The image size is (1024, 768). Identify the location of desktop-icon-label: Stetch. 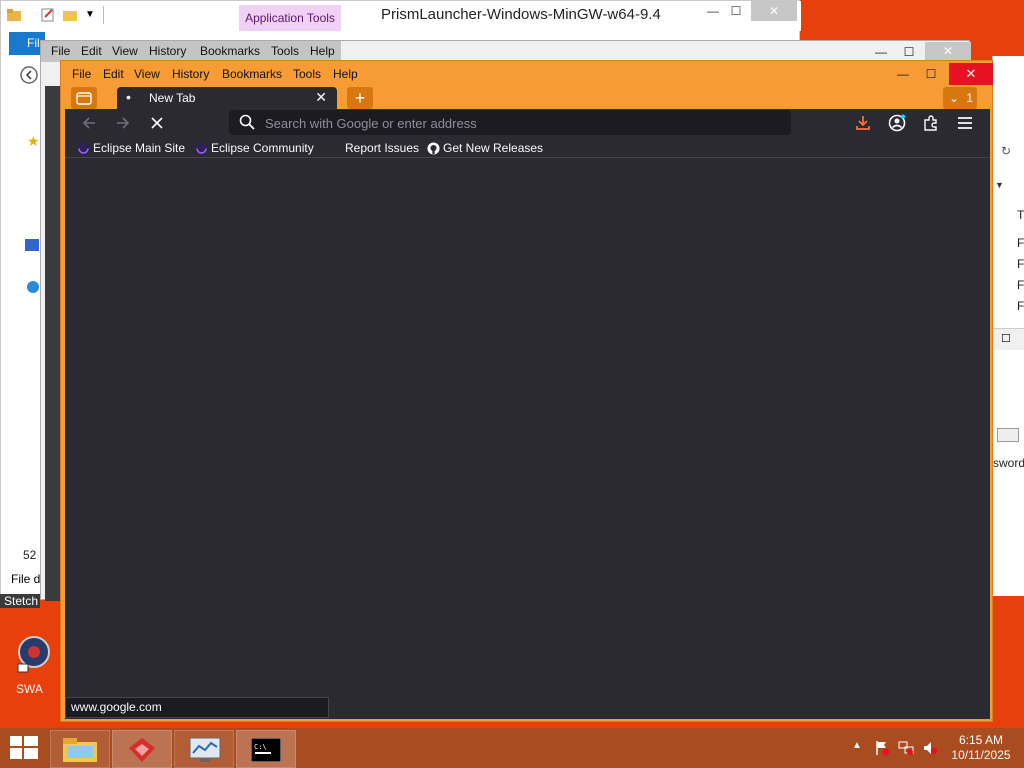
(20, 601).